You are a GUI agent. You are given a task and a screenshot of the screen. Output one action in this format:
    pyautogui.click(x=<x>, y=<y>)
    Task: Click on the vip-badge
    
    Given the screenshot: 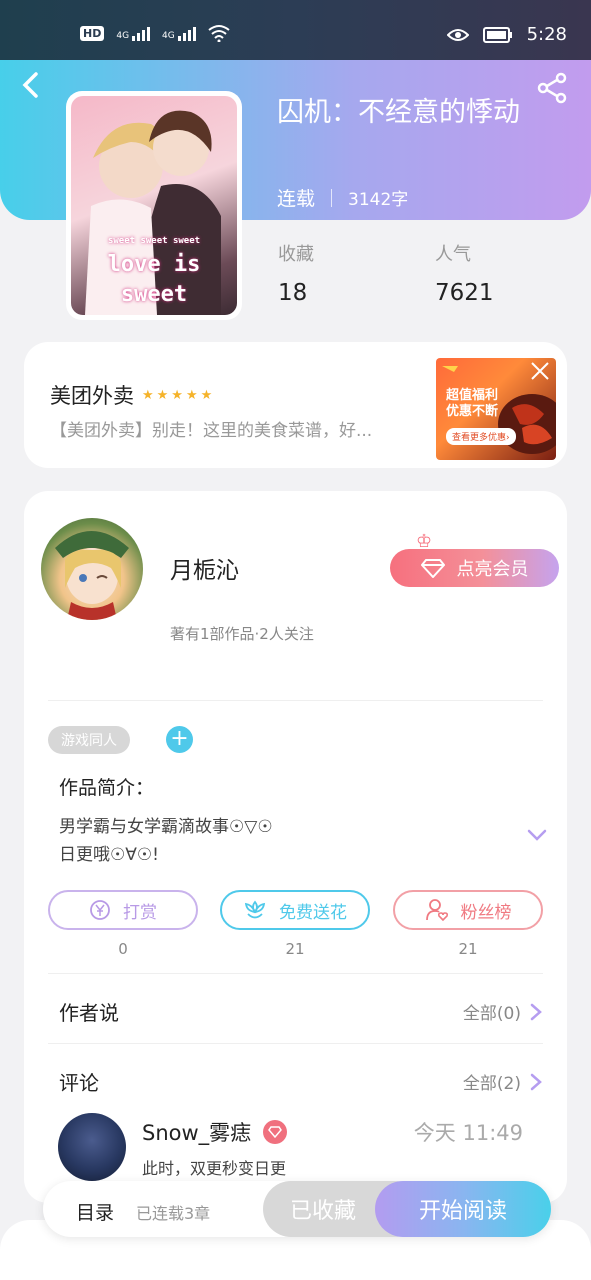 What is the action you would take?
    pyautogui.click(x=275, y=1132)
    